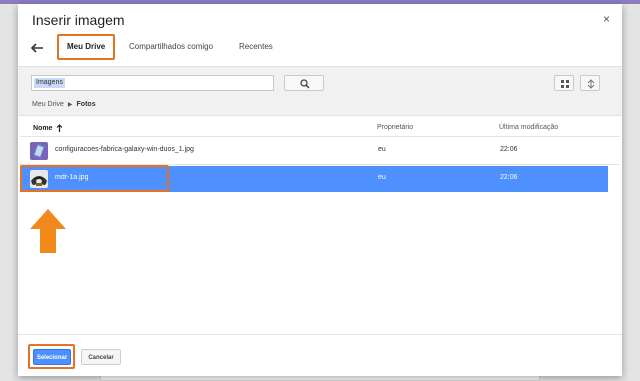  I want to click on toolbar: Imagens Meu Drive ▶ Fotos, so click(320, 91).